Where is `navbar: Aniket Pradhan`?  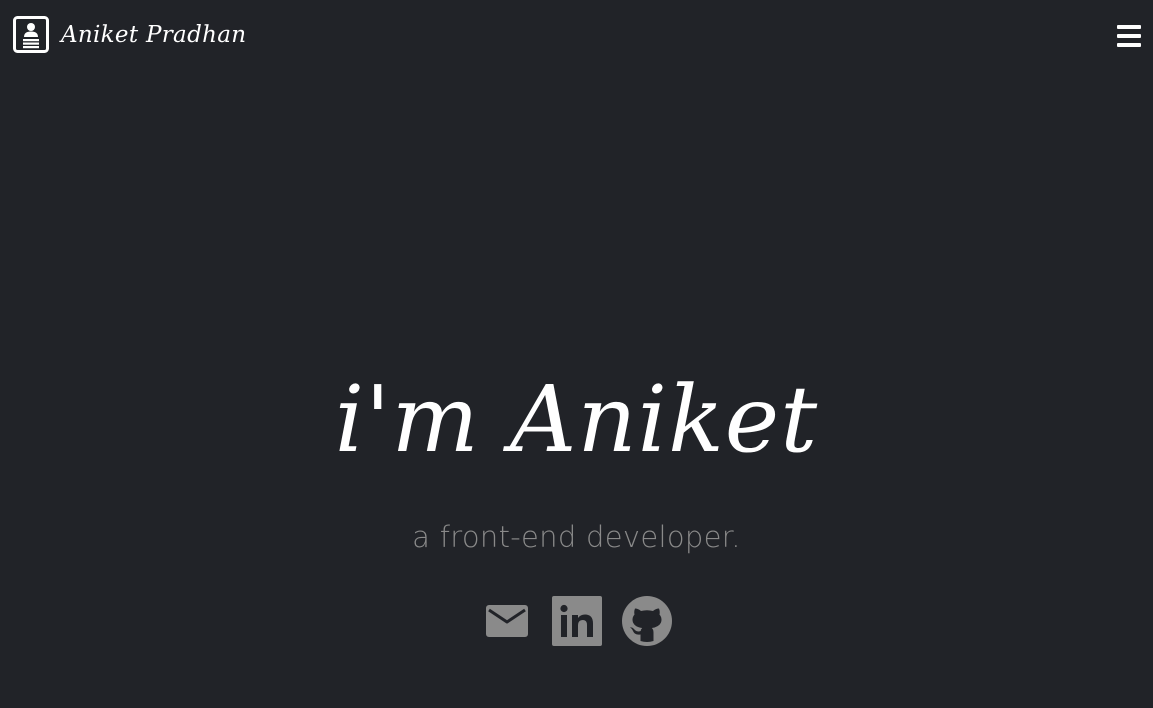
navbar: Aniket Pradhan is located at coordinates (576, 36).